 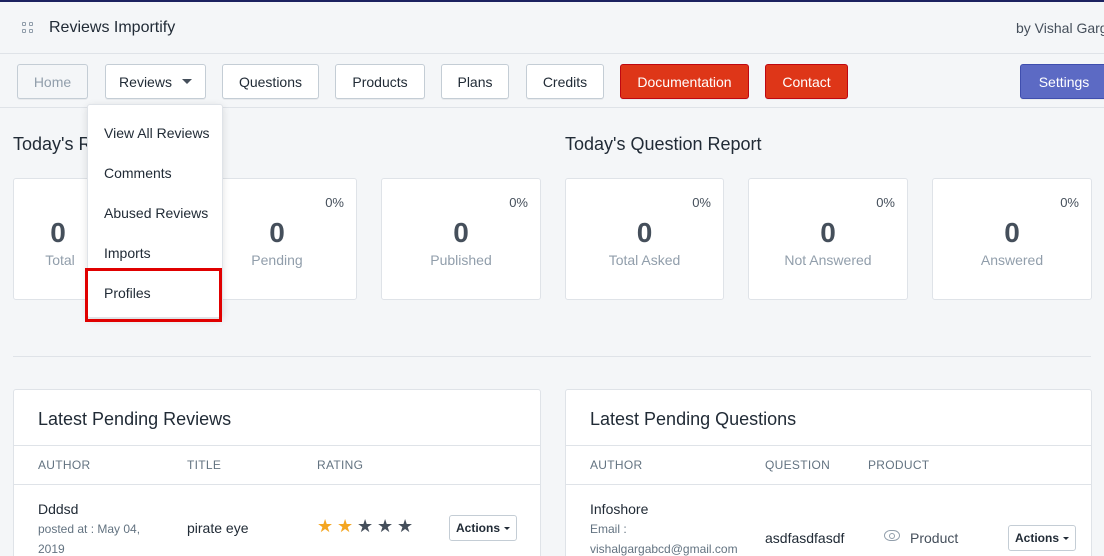 What do you see at coordinates (270, 81) in the screenshot?
I see `questions-button: Questions` at bounding box center [270, 81].